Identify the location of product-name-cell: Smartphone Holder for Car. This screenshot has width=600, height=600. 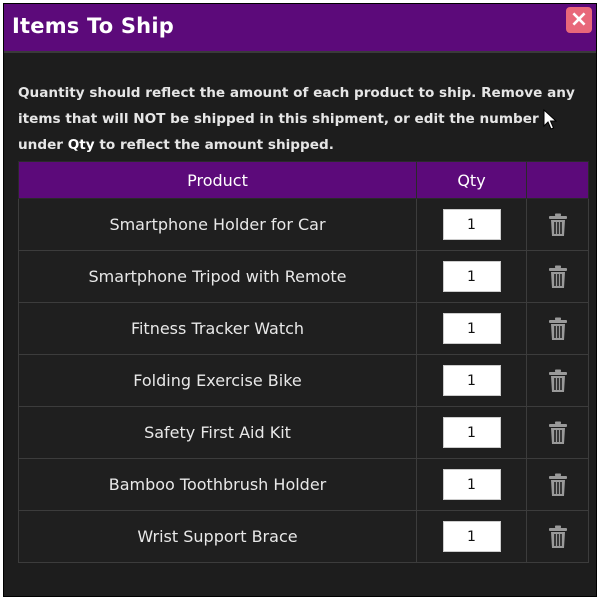
(217, 224).